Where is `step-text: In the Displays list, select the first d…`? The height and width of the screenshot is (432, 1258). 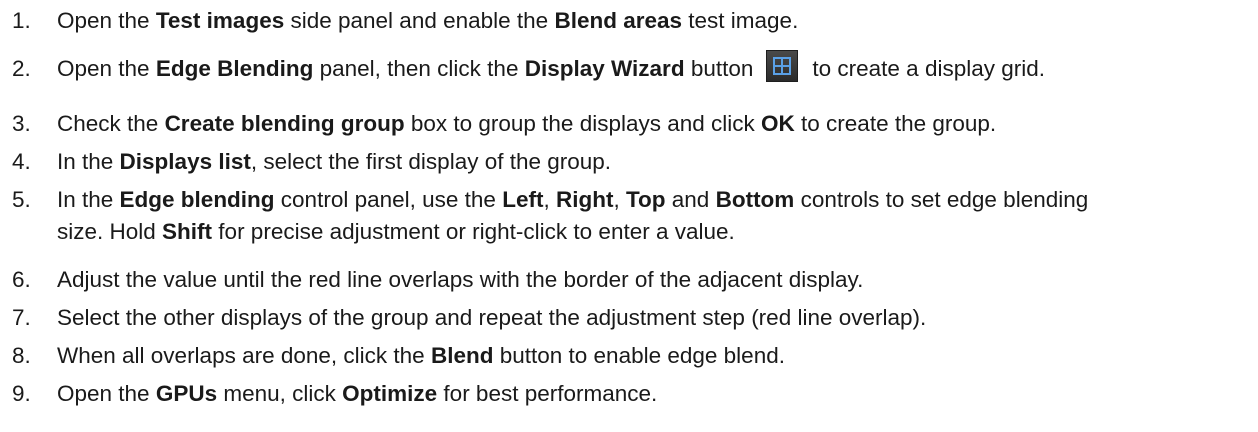 step-text: In the Displays list, select the first d… is located at coordinates (334, 161).